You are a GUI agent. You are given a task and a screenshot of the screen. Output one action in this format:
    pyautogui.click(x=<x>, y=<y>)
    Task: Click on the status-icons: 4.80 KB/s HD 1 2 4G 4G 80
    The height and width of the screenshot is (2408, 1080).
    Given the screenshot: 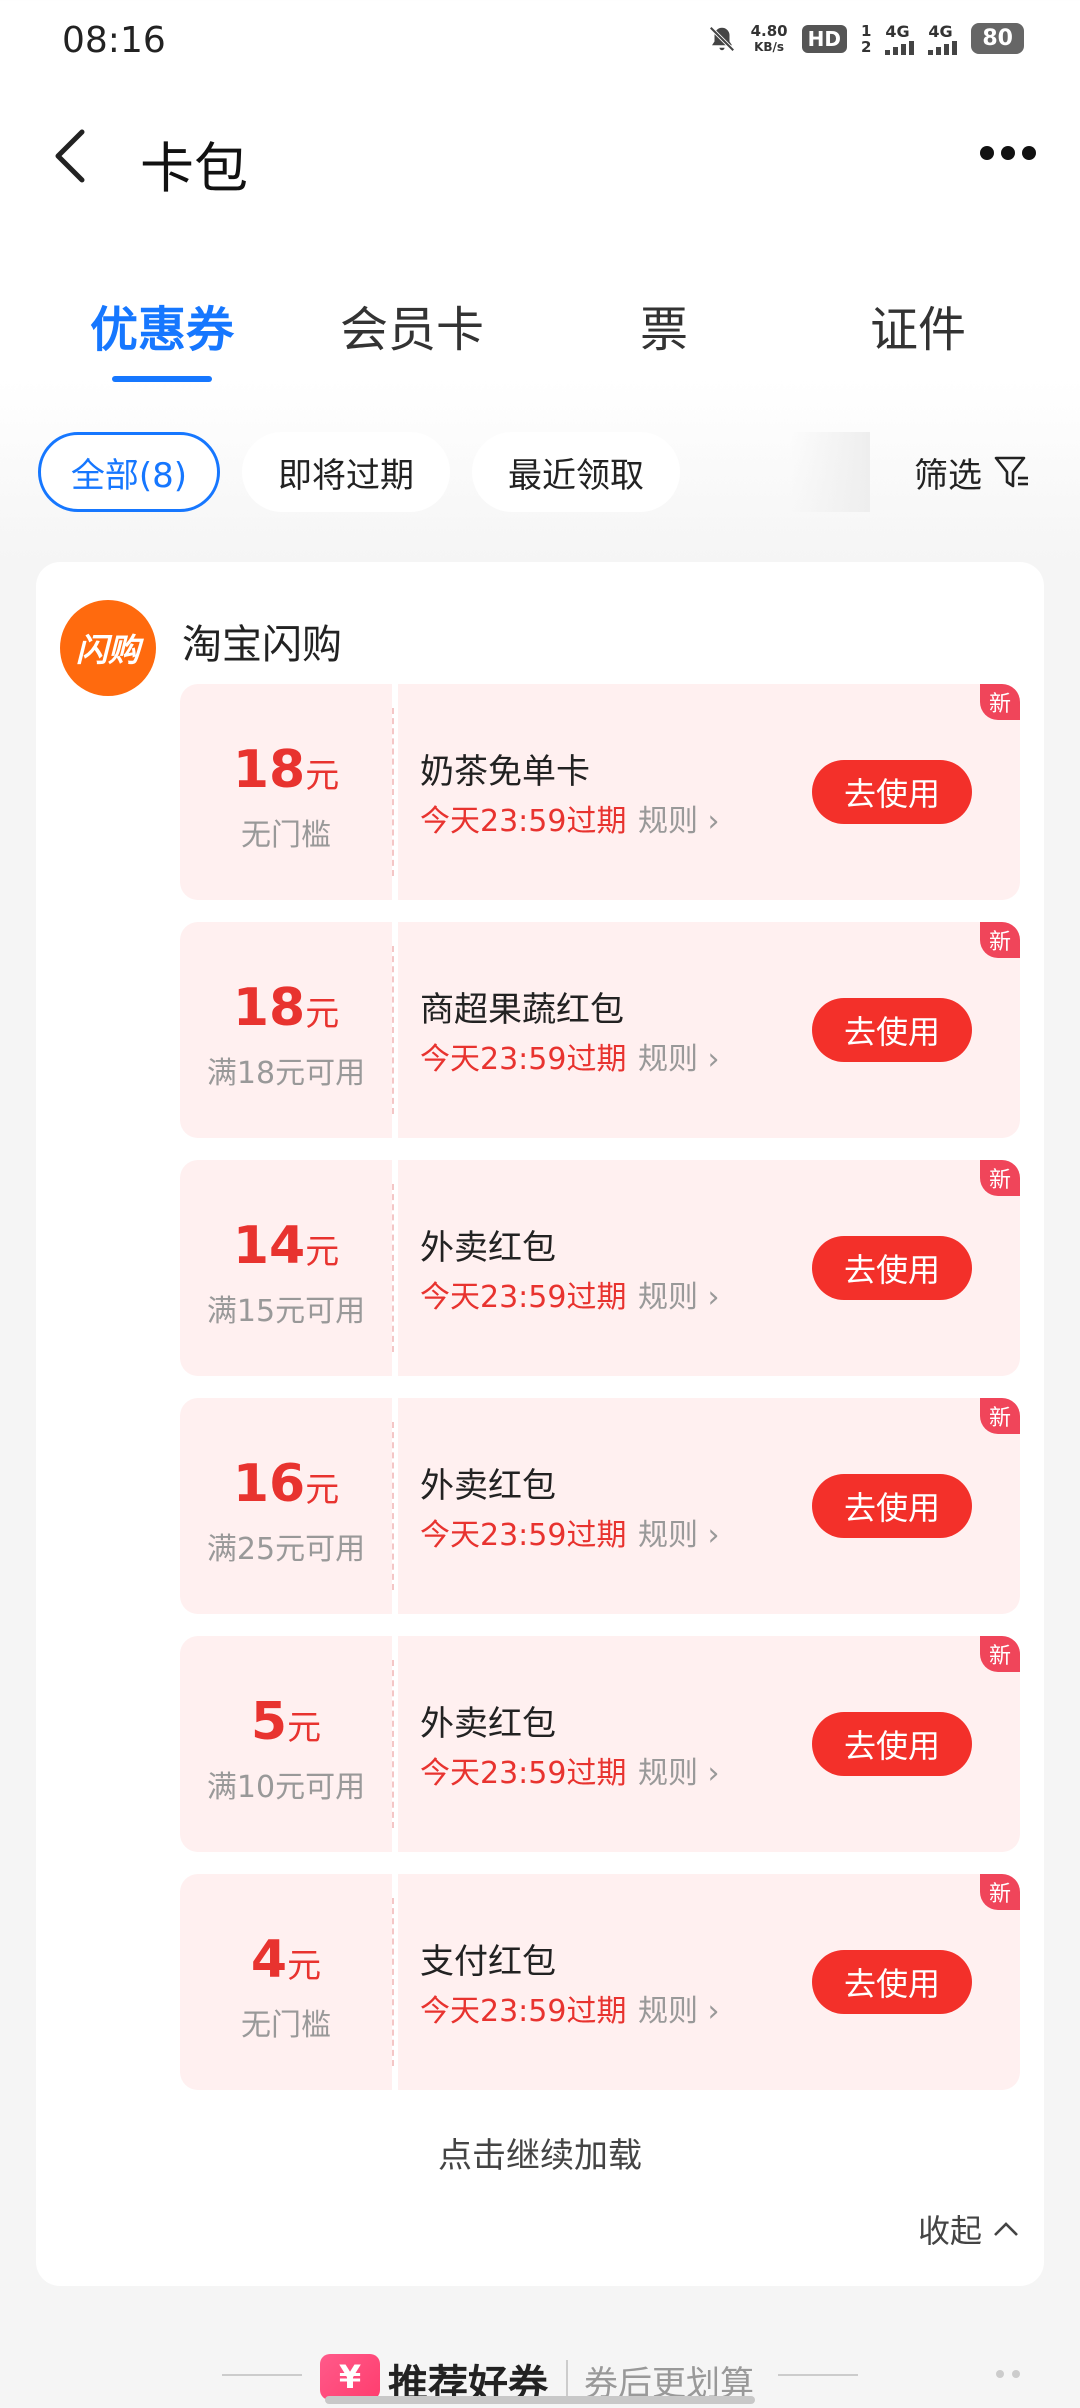 What is the action you would take?
    pyautogui.click(x=865, y=38)
    